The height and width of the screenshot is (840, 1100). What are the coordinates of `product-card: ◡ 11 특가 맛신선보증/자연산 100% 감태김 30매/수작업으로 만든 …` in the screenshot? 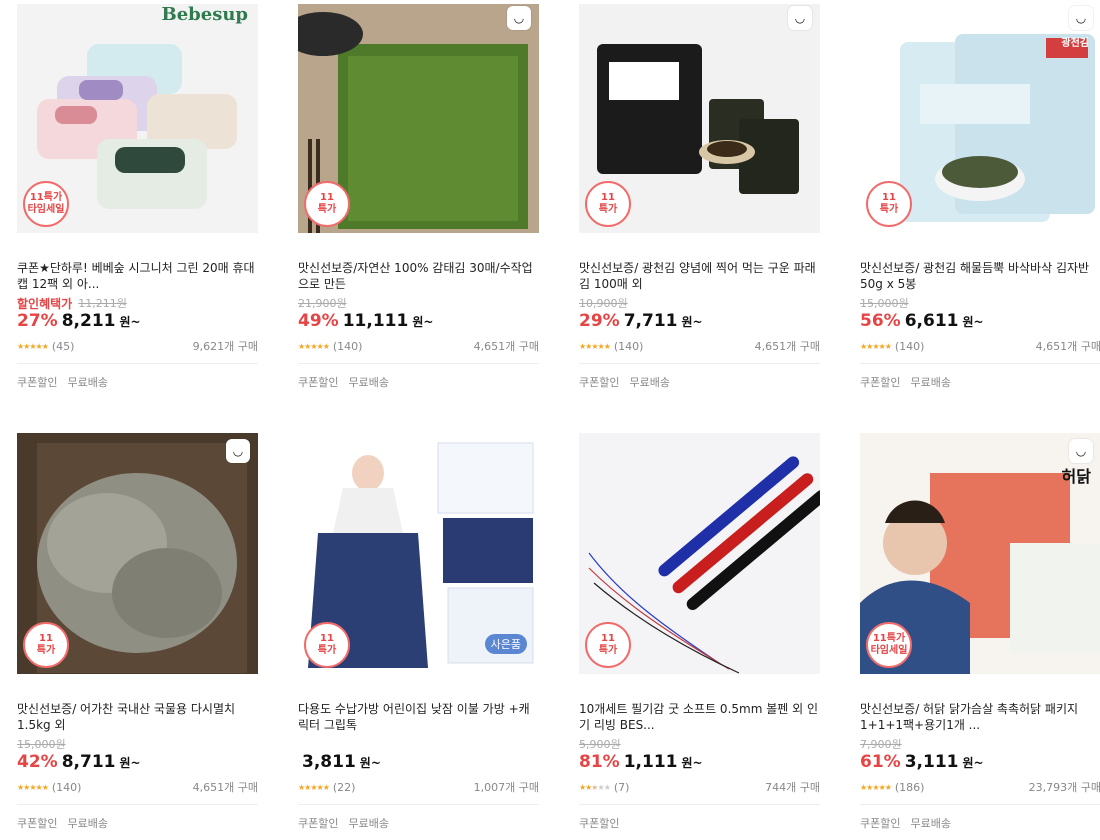 It's located at (418, 195).